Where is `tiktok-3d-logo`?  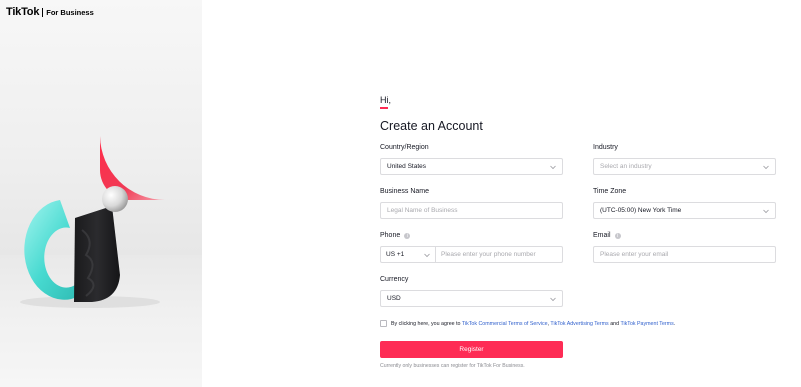
tiktok-3d-logo is located at coordinates (92, 222).